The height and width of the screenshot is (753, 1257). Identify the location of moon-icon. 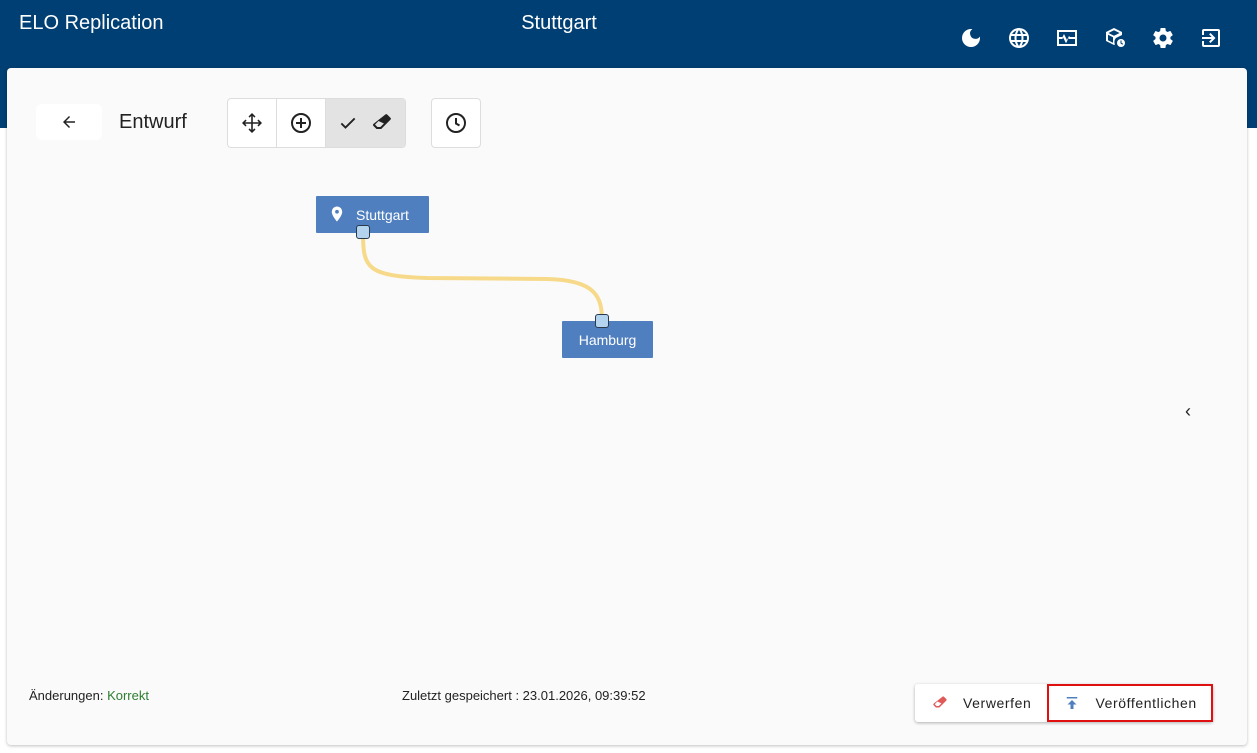
(971, 38).